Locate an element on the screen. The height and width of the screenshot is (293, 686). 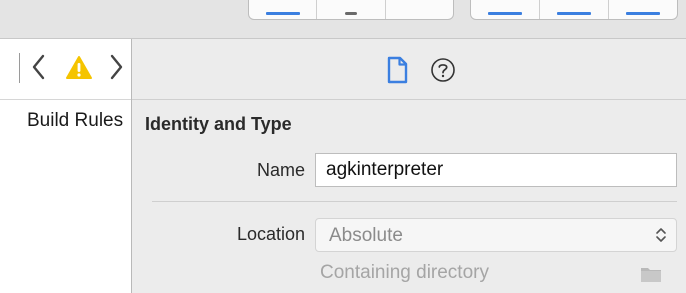
version-editor-button is located at coordinates (419, 9).